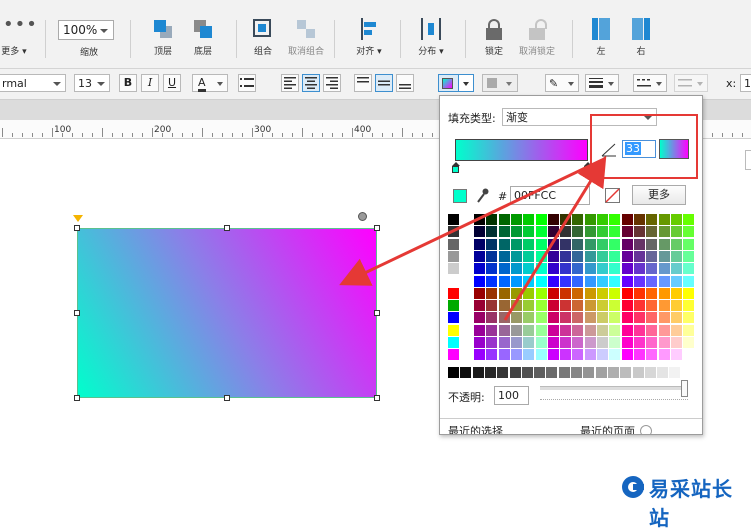  What do you see at coordinates (92, 83) in the screenshot?
I see `font-size-select: 13` at bounding box center [92, 83].